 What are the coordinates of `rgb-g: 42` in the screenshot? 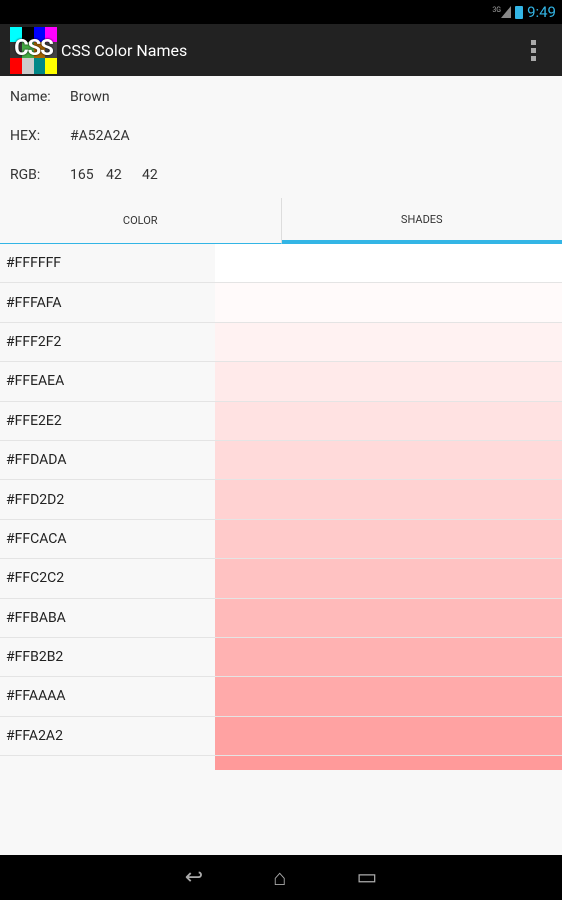 It's located at (114, 174).